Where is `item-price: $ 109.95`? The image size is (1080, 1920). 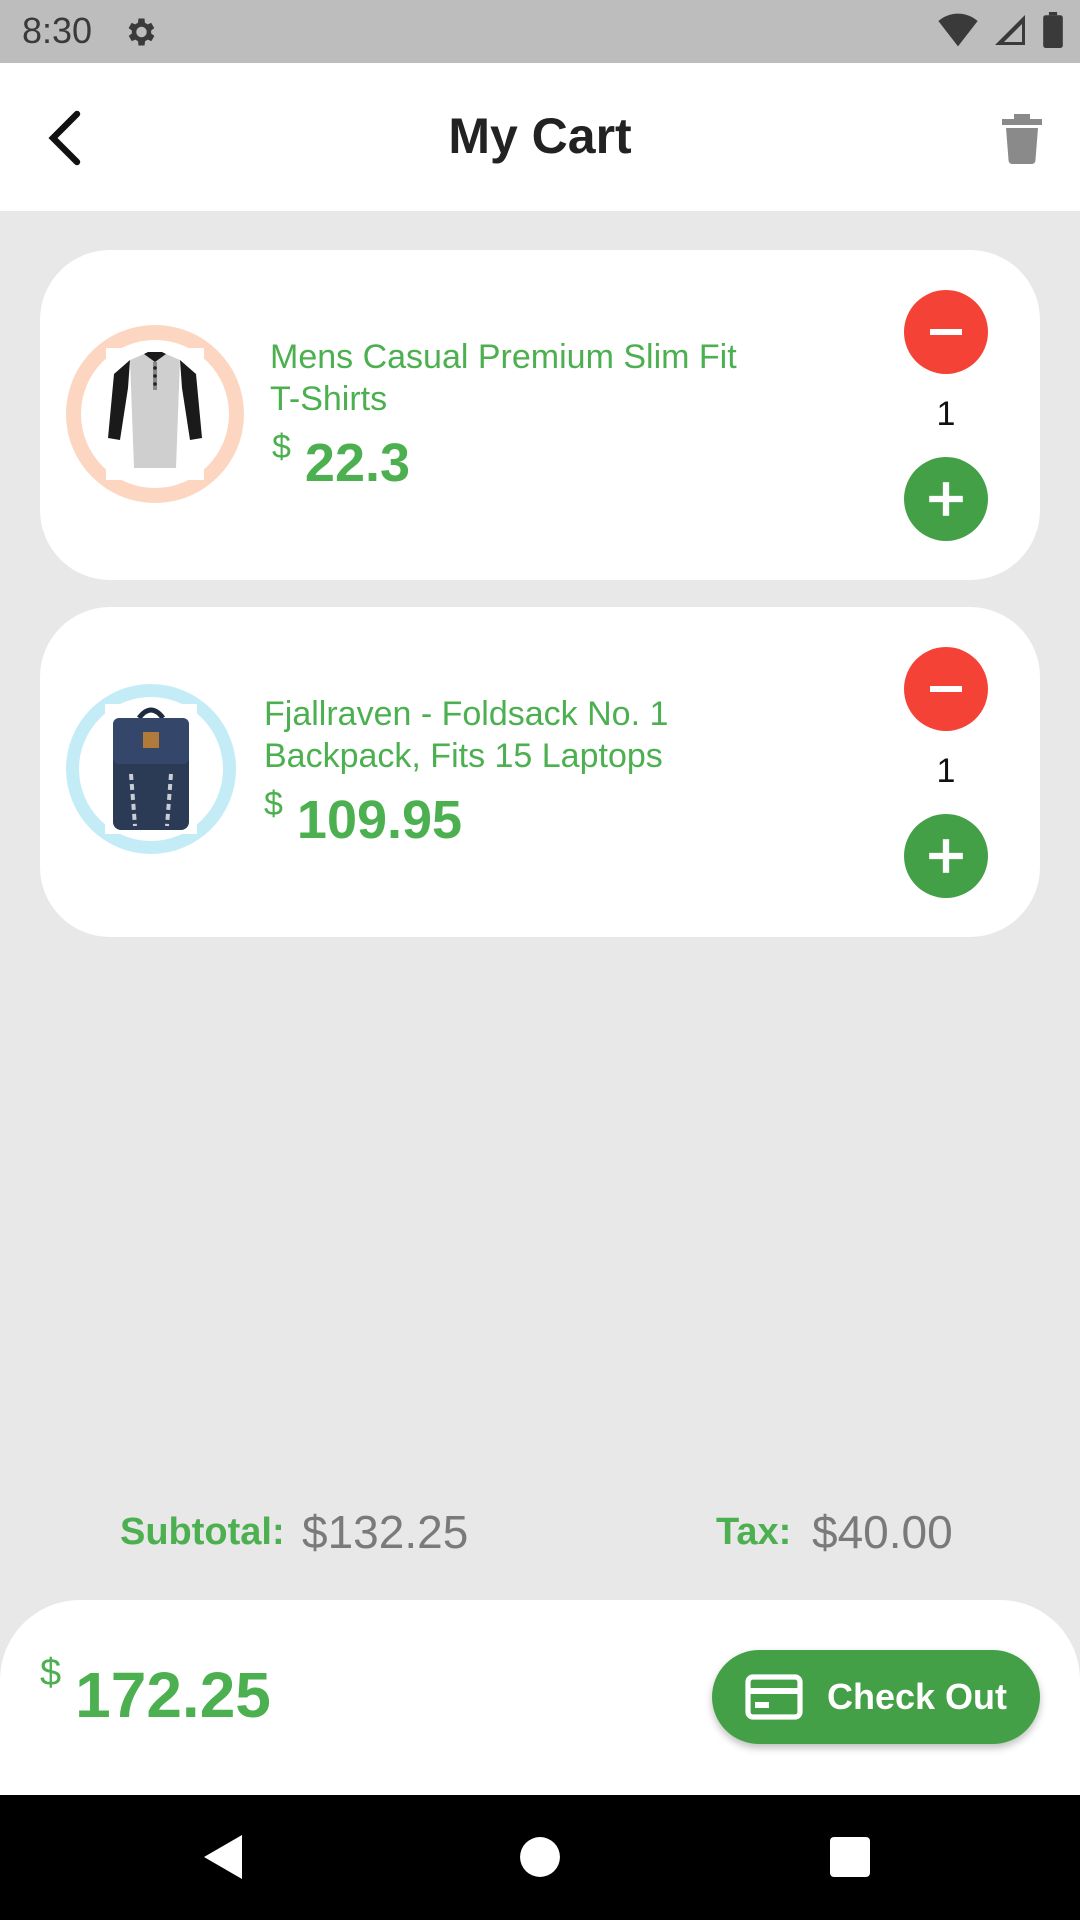
item-price: $ 109.95 is located at coordinates (363, 818).